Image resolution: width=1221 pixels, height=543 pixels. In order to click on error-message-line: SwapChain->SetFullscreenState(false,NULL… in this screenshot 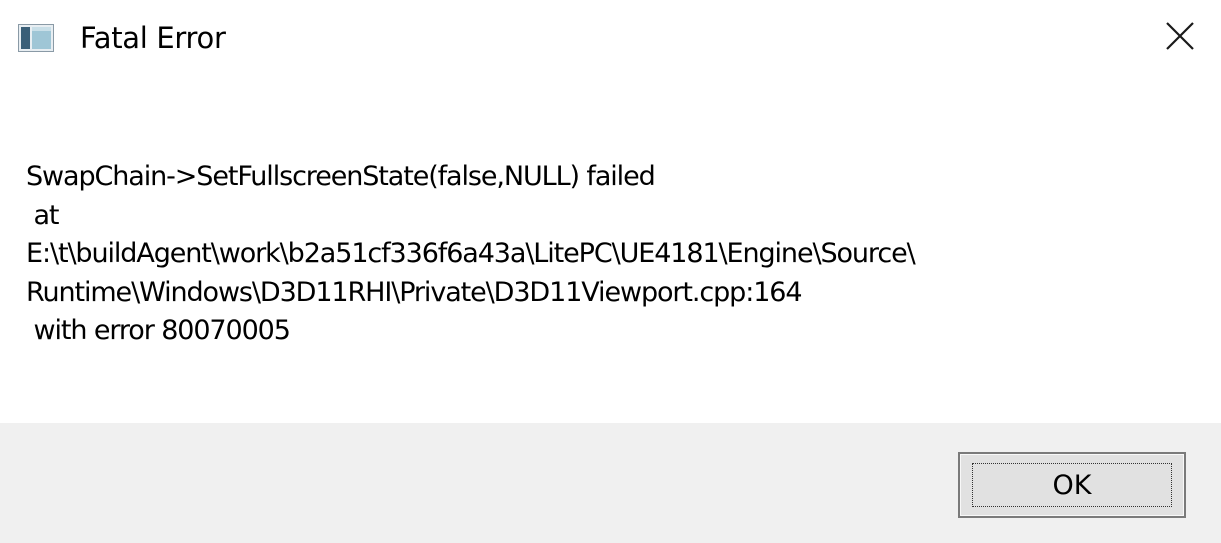, I will do `click(341, 176)`.